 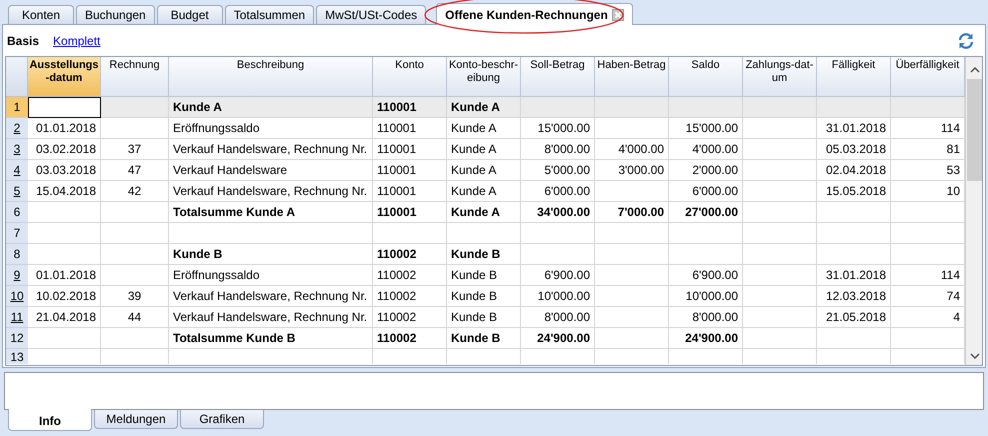 I want to click on sheet-tab: Konten, so click(x=41, y=14).